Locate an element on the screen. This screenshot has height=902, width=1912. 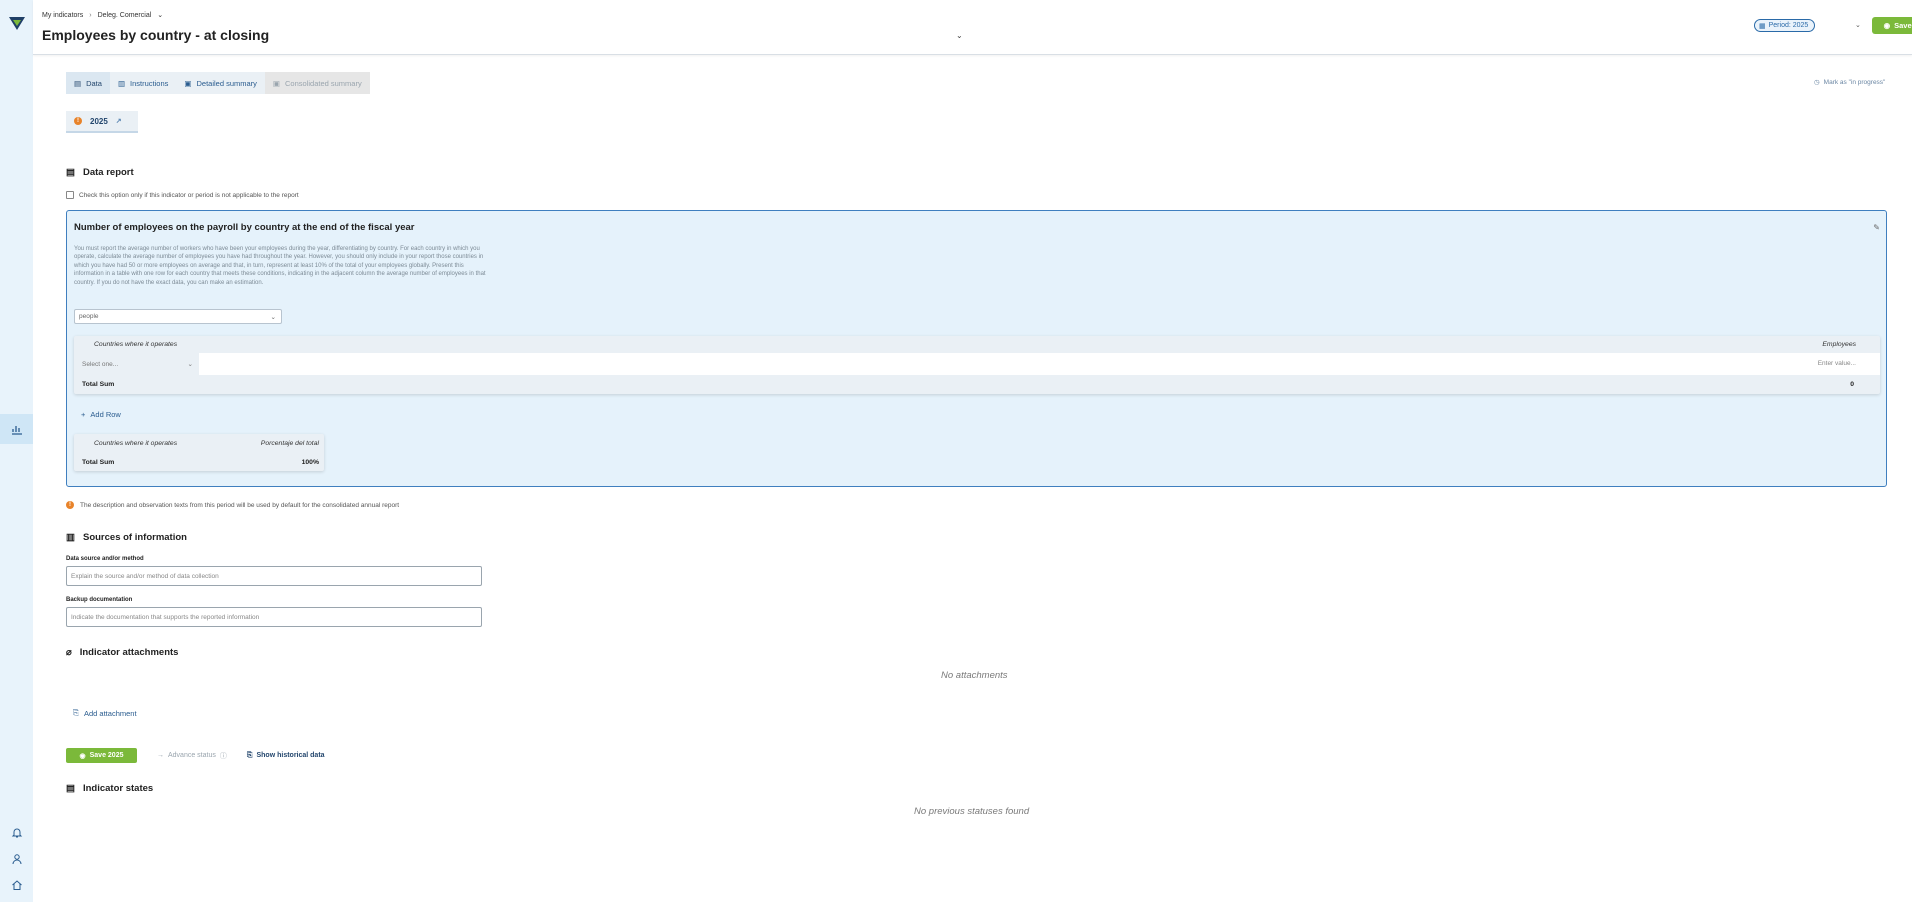
states-title: ▤ Indicator states is located at coordinates (109, 788).